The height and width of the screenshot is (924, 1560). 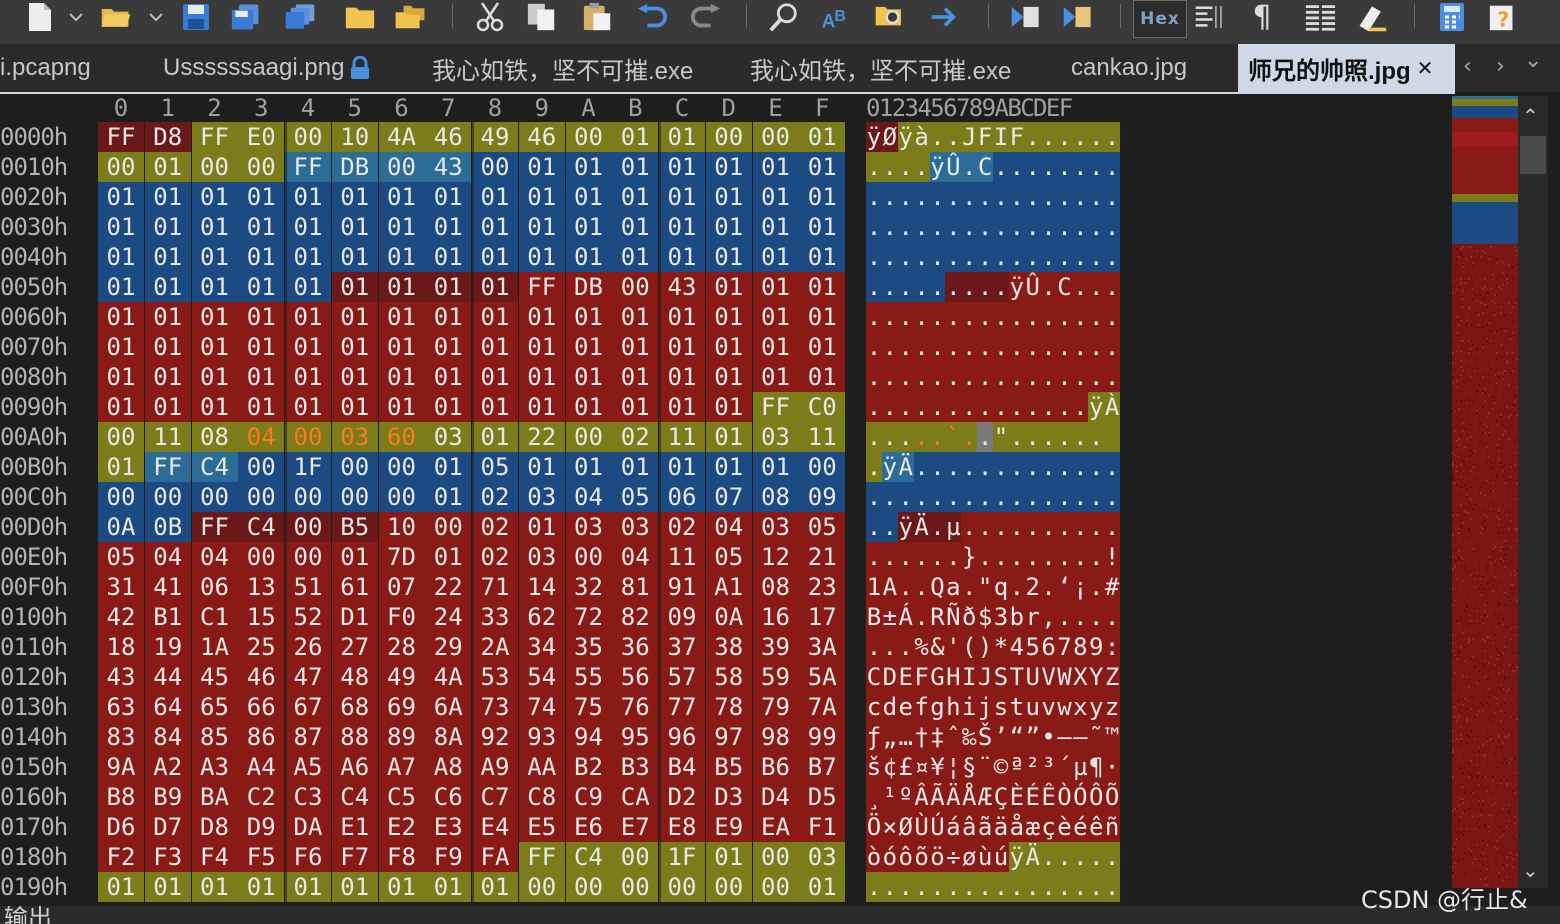 What do you see at coordinates (1064, 827) in the screenshot?
I see `text-char: è` at bounding box center [1064, 827].